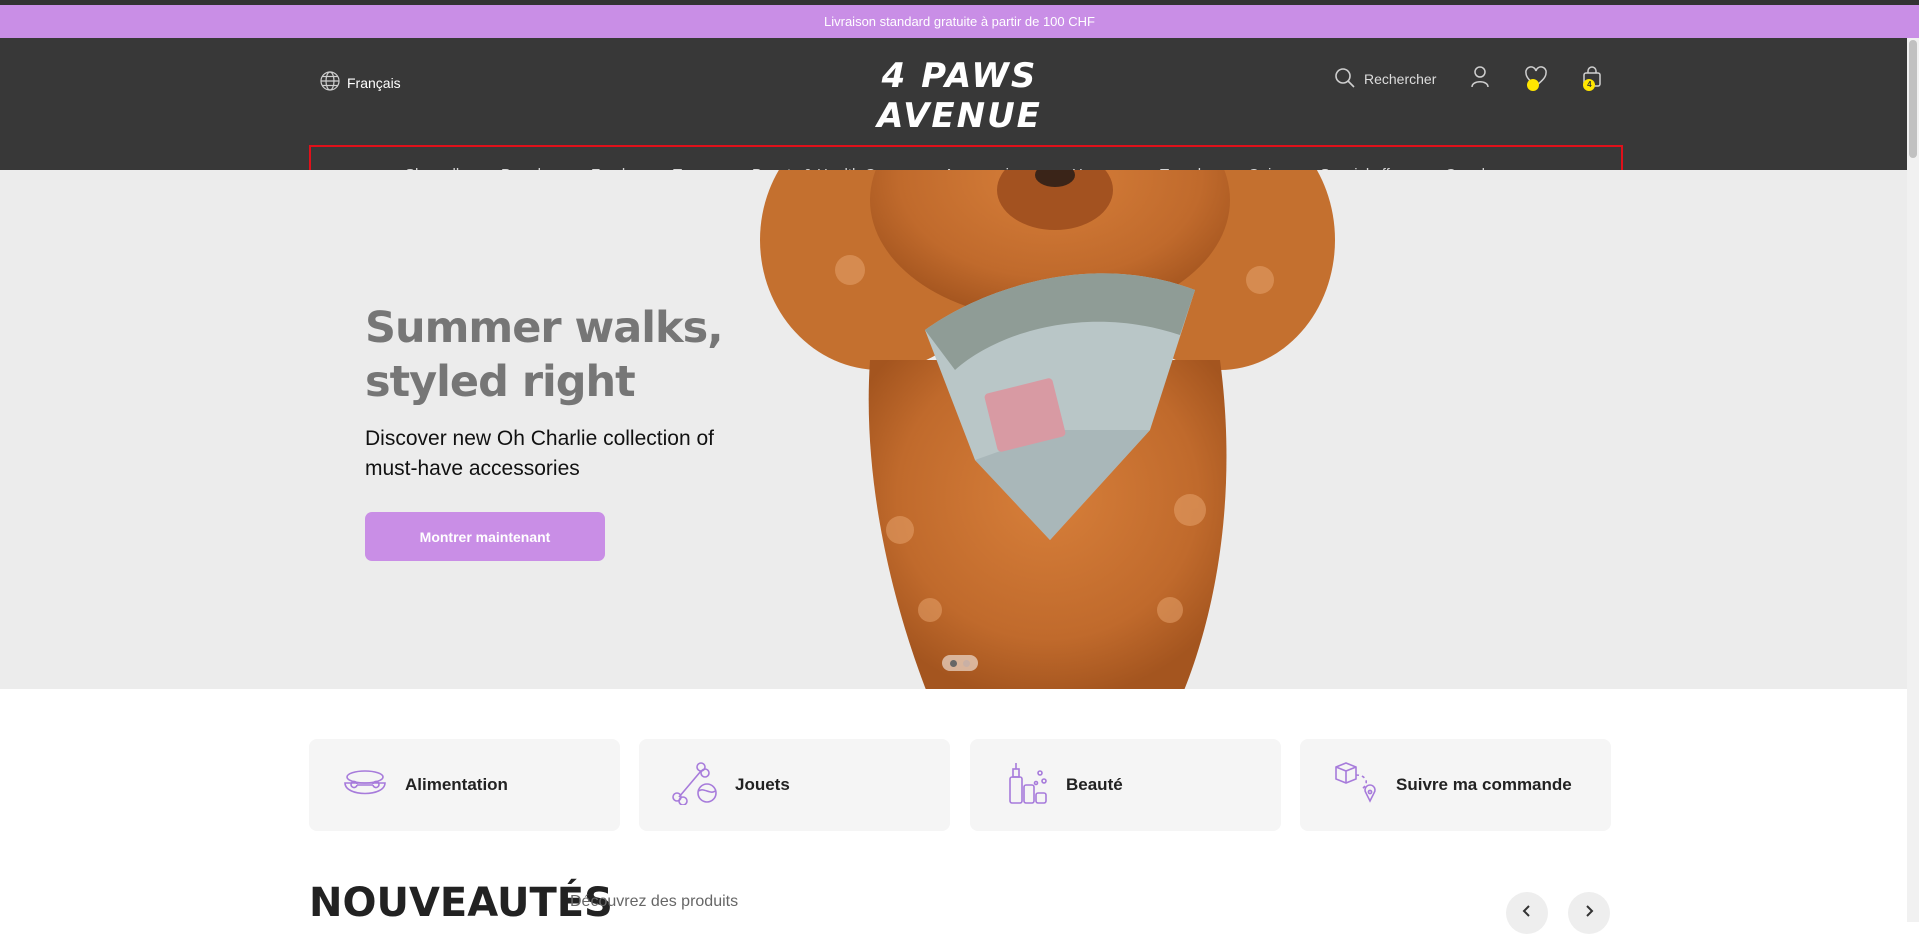 Image resolution: width=1919 pixels, height=934 pixels. What do you see at coordinates (1026, 785) in the screenshot?
I see `bottles-icon` at bounding box center [1026, 785].